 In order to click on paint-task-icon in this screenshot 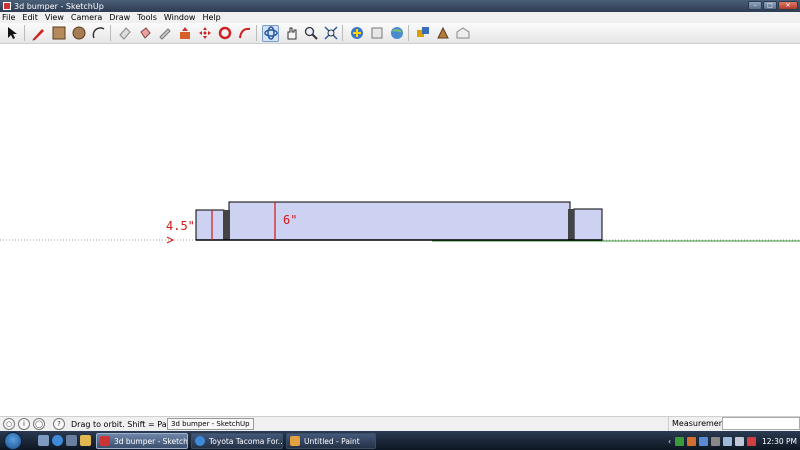, I will do `click(295, 441)`.